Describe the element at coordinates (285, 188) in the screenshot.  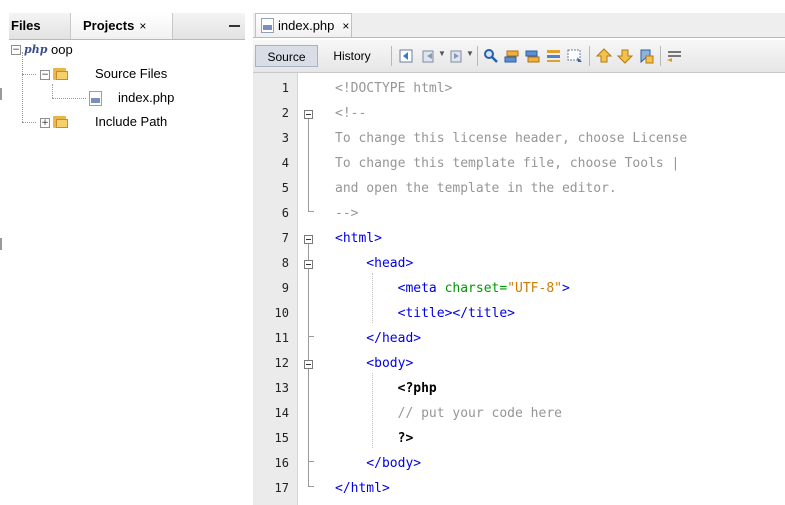
I see `line-number: 5` at that location.